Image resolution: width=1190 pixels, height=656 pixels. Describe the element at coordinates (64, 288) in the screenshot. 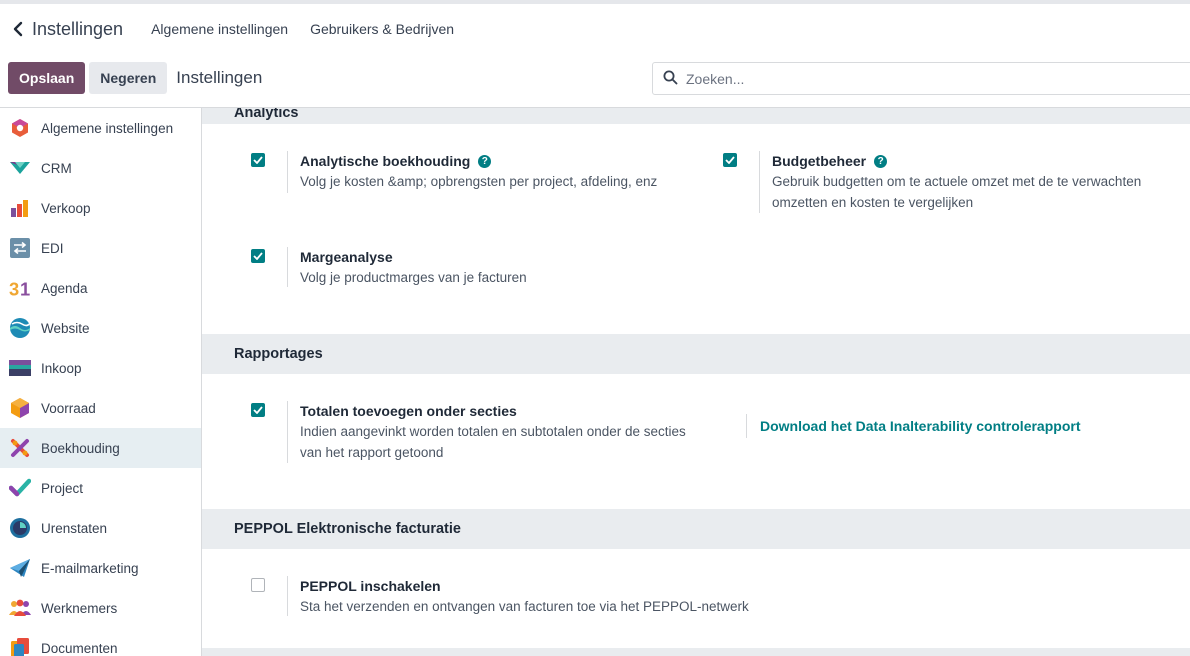

I see `sidebar-item-label: Agenda` at that location.